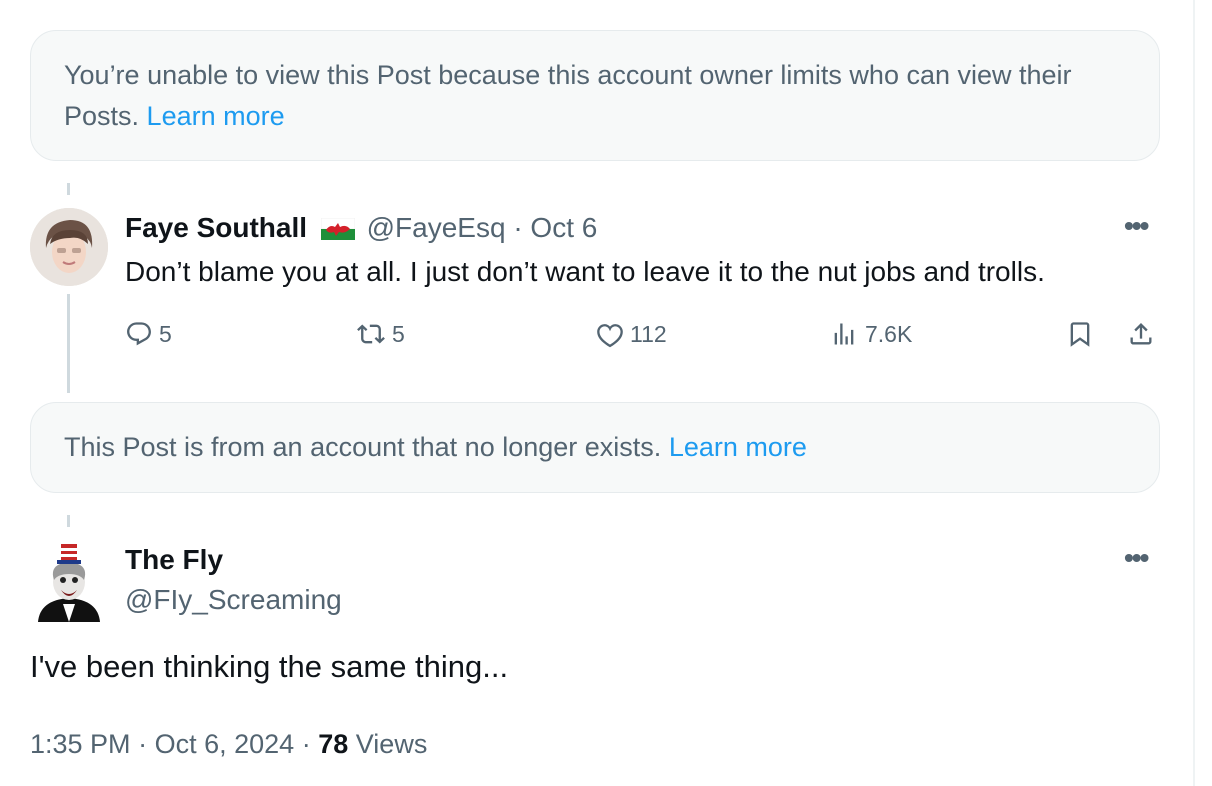  I want to click on handle: @FIy_Screaming, so click(233, 600).